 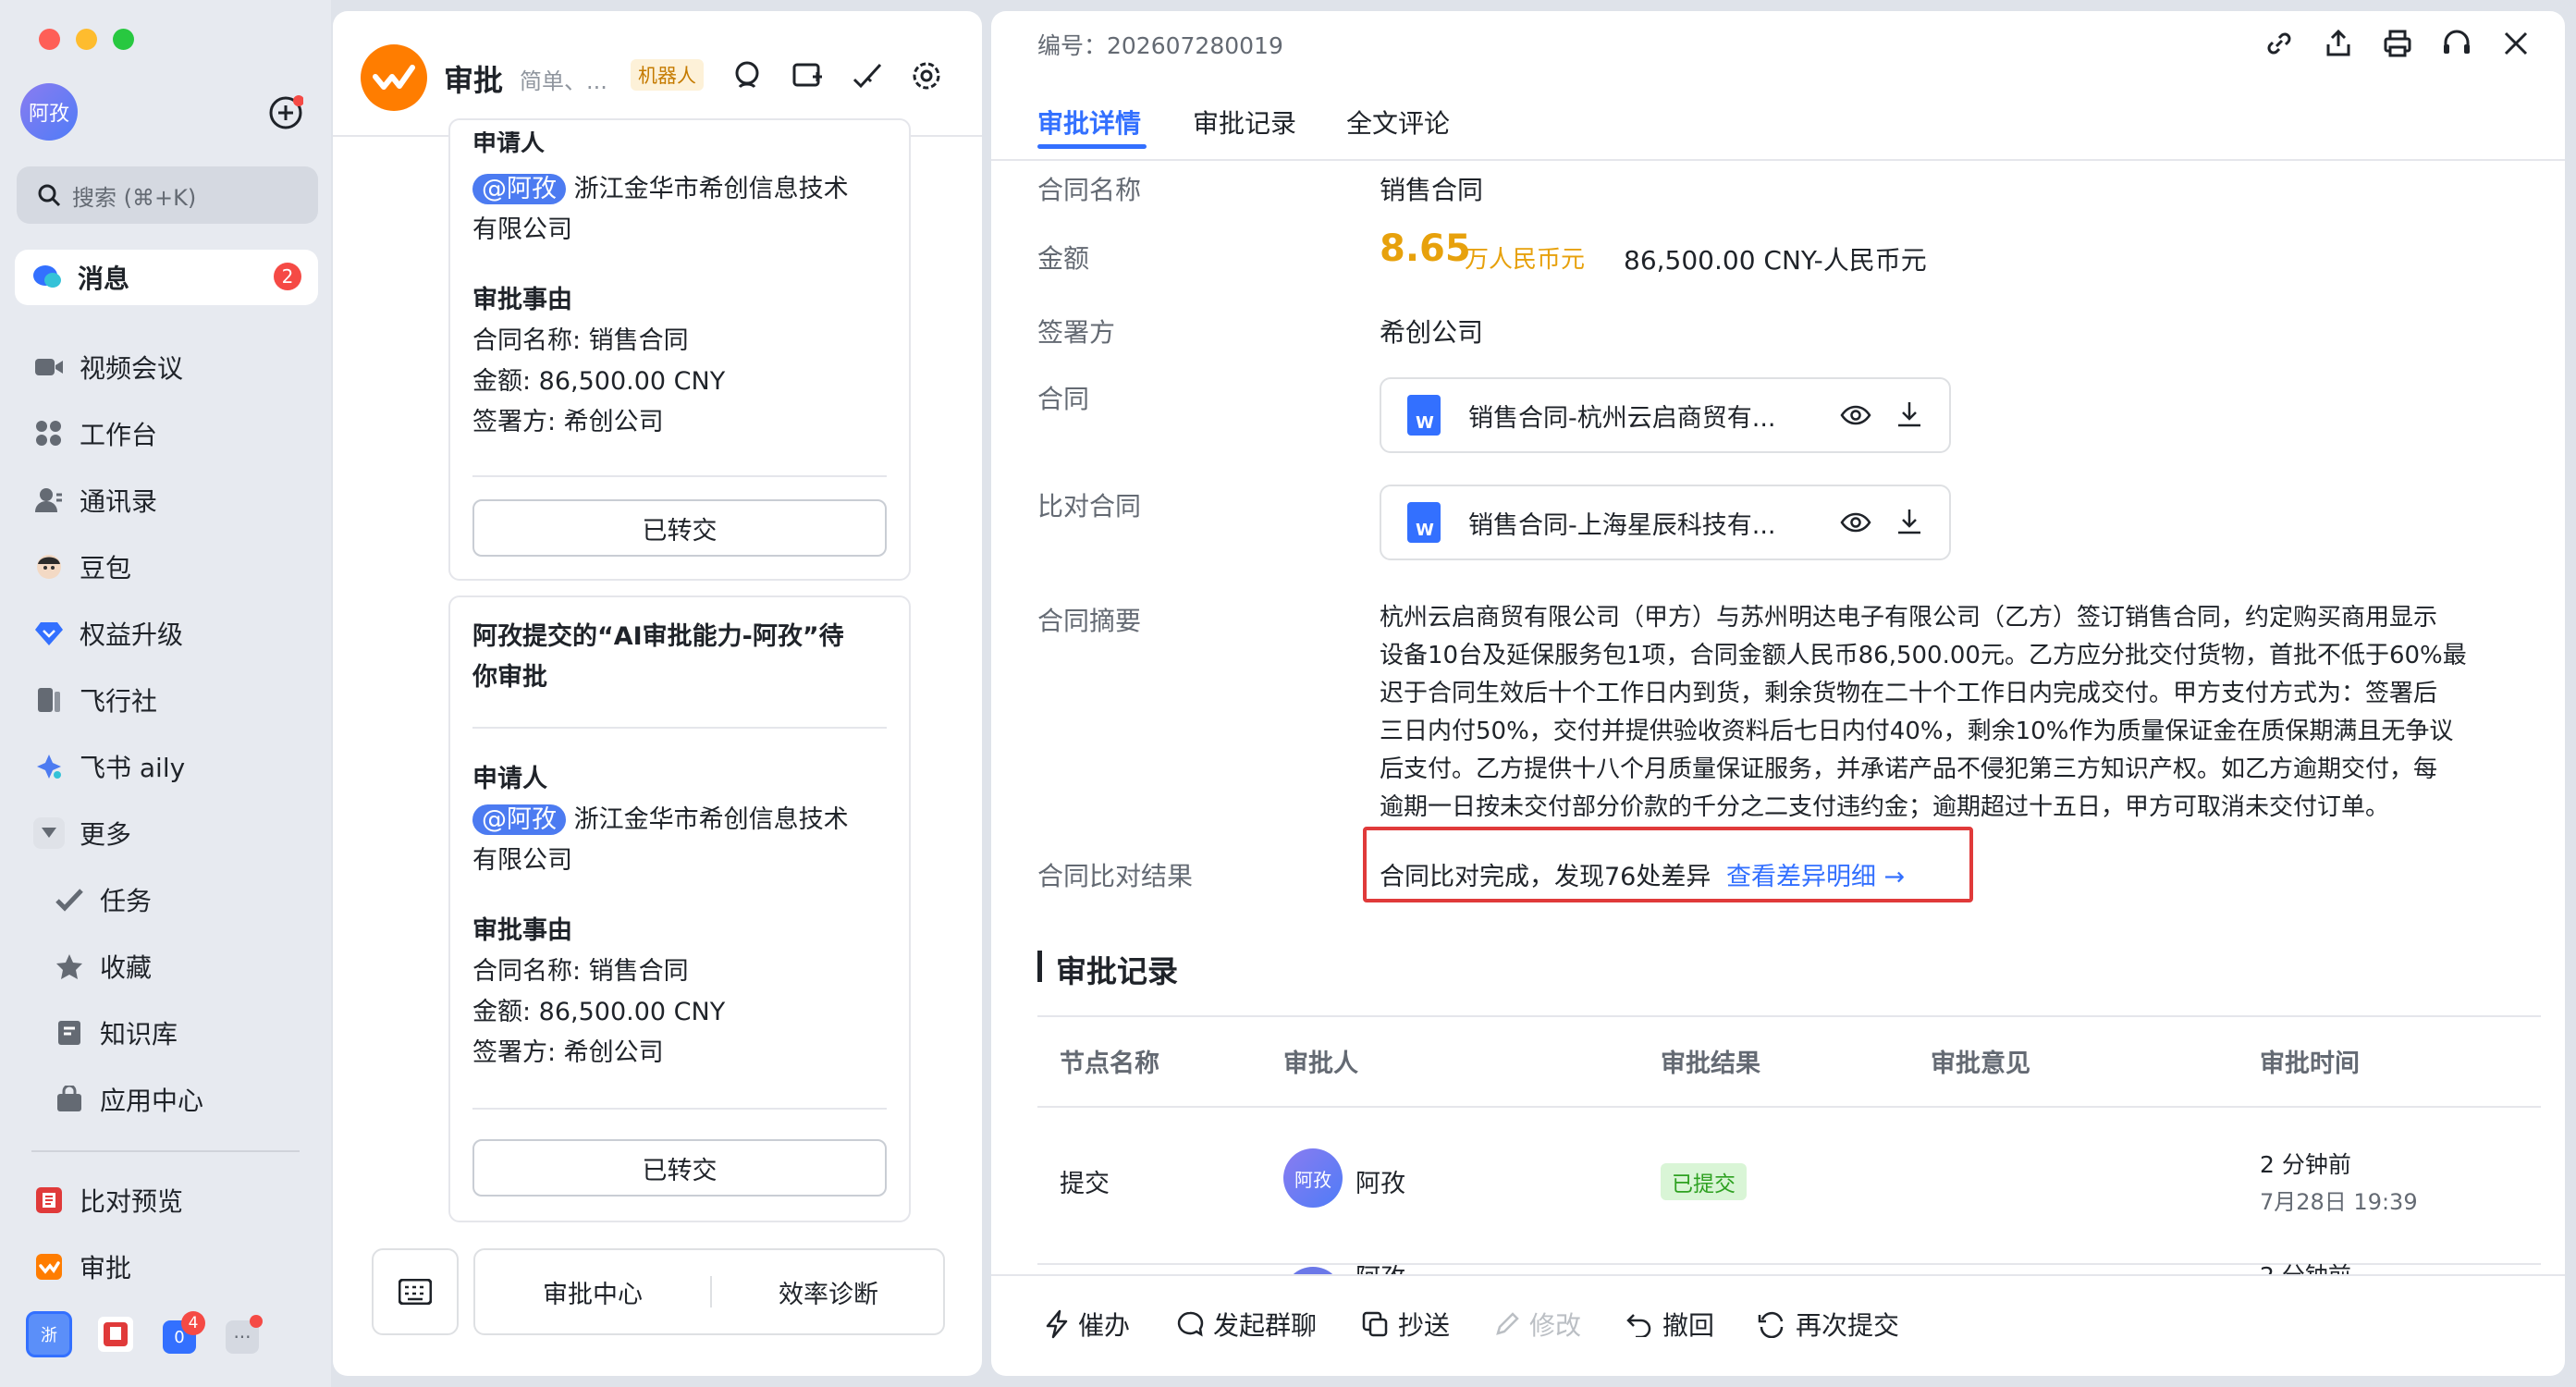 What do you see at coordinates (168, 195) in the screenshot?
I see `search-input: 搜索 (⌘+K)` at bounding box center [168, 195].